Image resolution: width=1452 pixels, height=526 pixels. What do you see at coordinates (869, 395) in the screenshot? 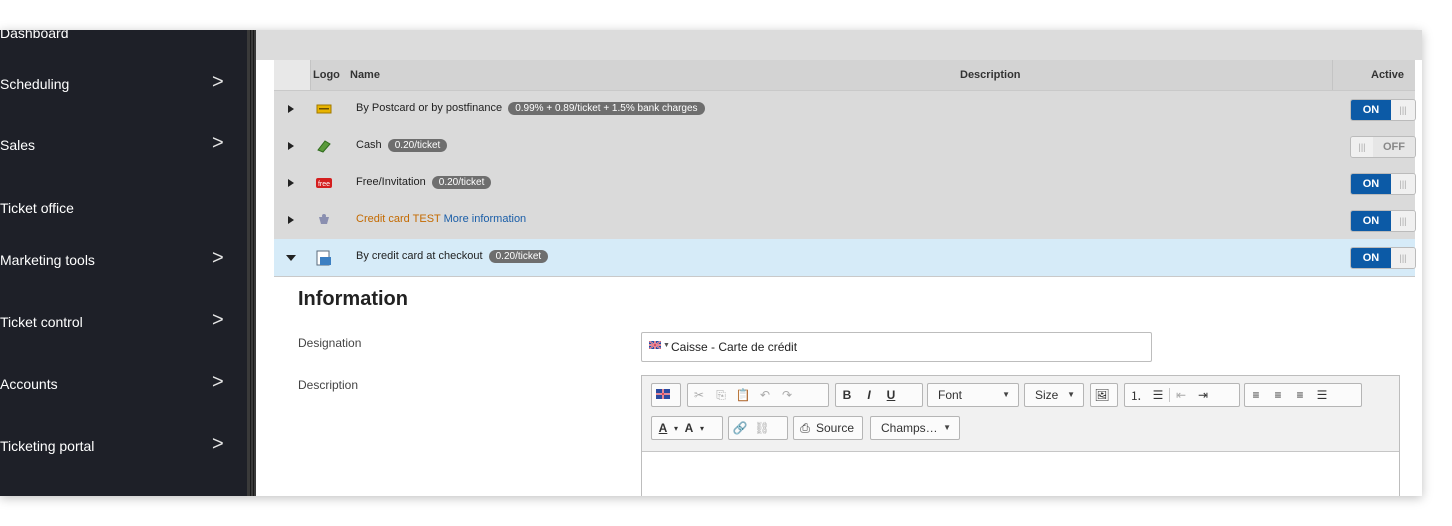
I see `italic-button: I` at bounding box center [869, 395].